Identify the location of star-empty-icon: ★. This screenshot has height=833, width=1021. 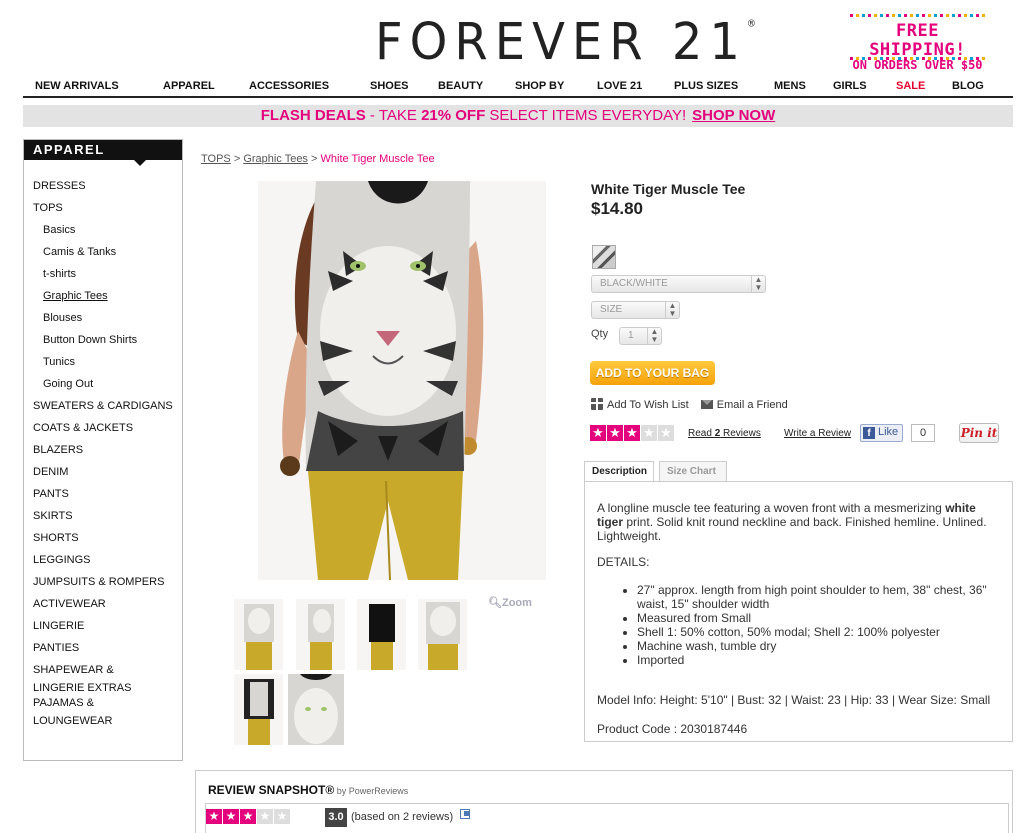
(265, 816).